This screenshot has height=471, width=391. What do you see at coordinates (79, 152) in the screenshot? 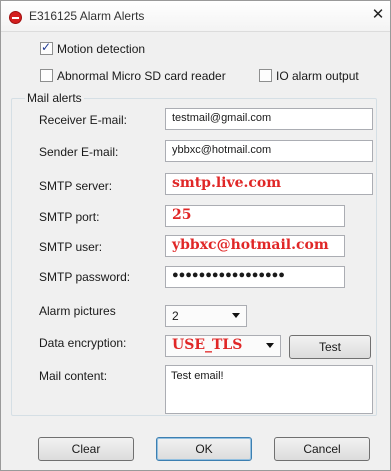
I see `sender-email-label: Sender E-mail:` at bounding box center [79, 152].